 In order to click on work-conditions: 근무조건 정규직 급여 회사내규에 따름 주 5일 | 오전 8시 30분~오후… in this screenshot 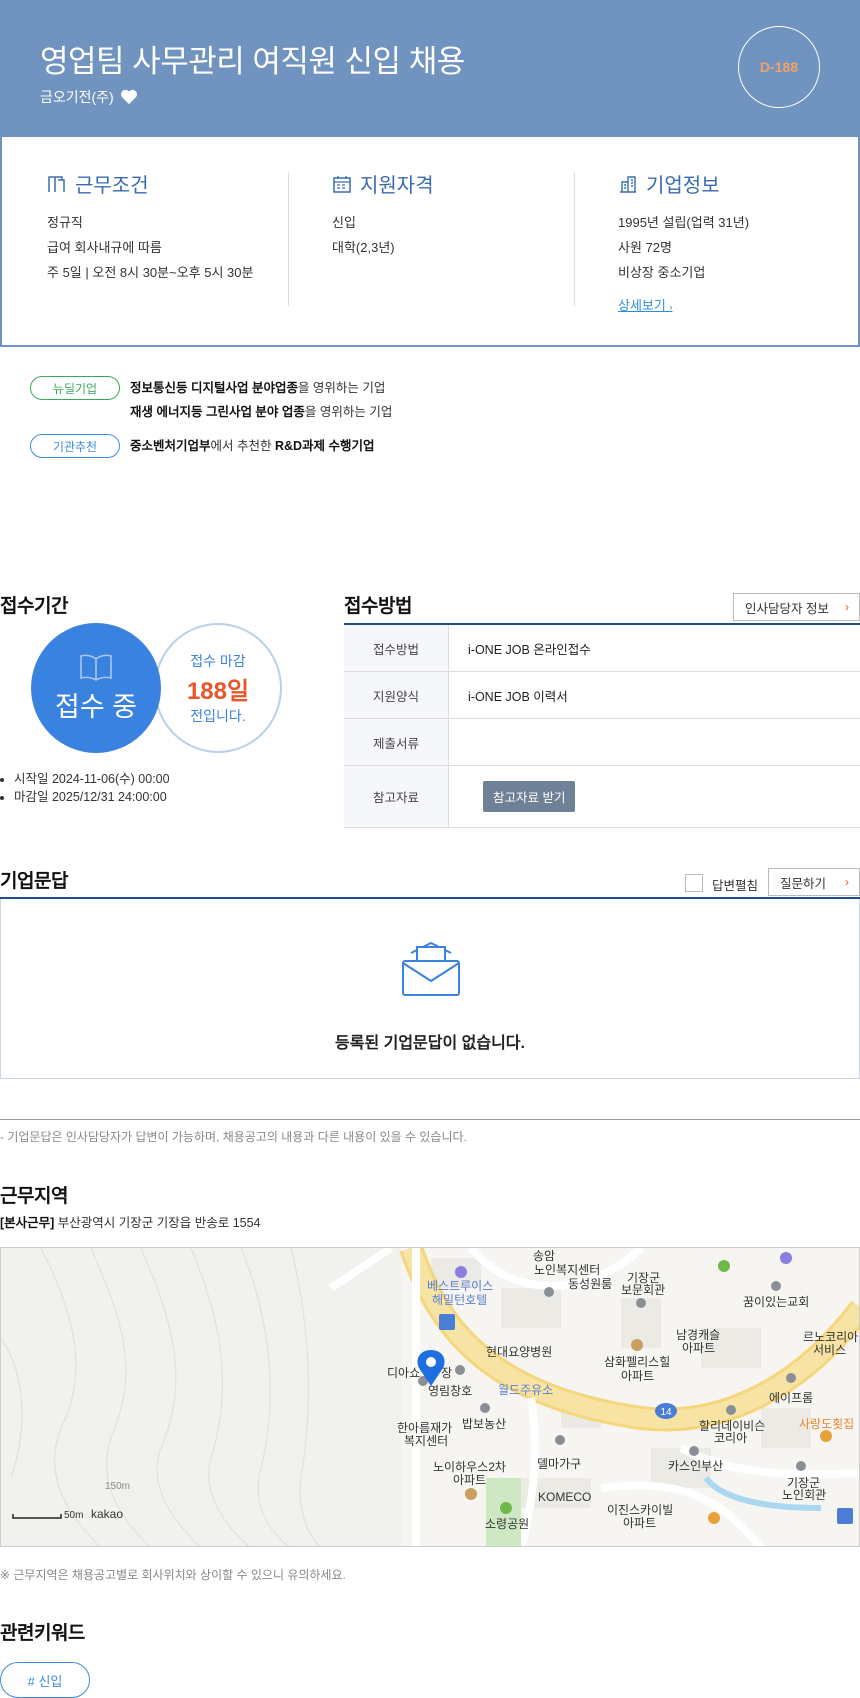, I will do `click(177, 227)`.